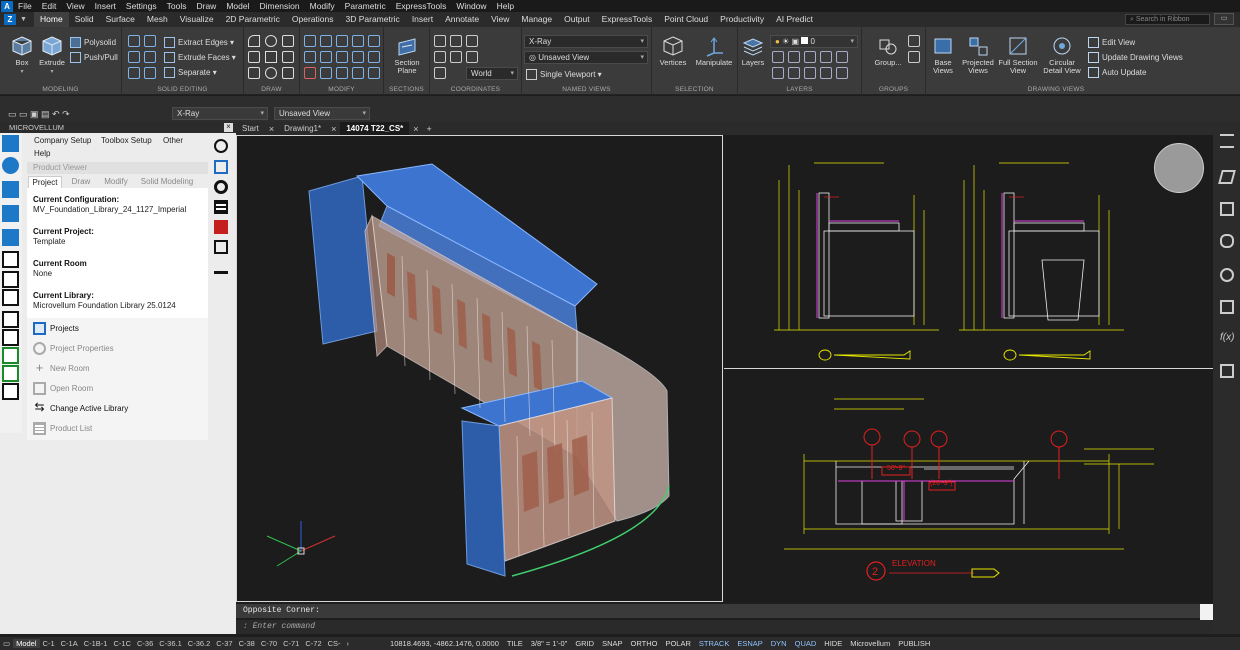  Describe the element at coordinates (456, 57) in the screenshot. I see `ucs-y-icon` at that location.